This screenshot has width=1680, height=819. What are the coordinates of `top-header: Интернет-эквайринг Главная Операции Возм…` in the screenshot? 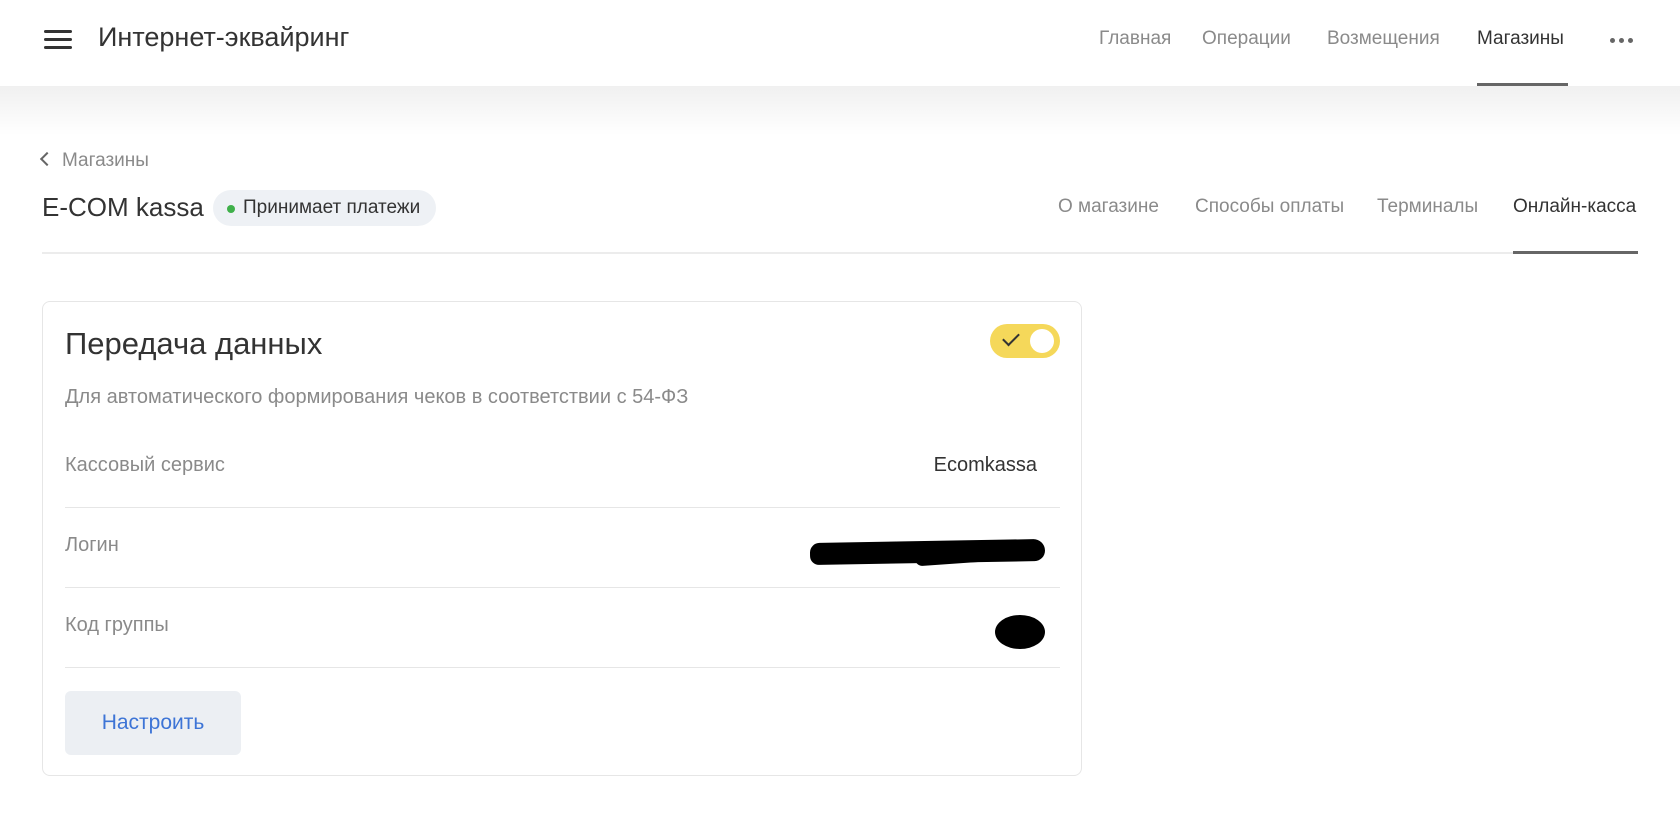 It's located at (840, 43).